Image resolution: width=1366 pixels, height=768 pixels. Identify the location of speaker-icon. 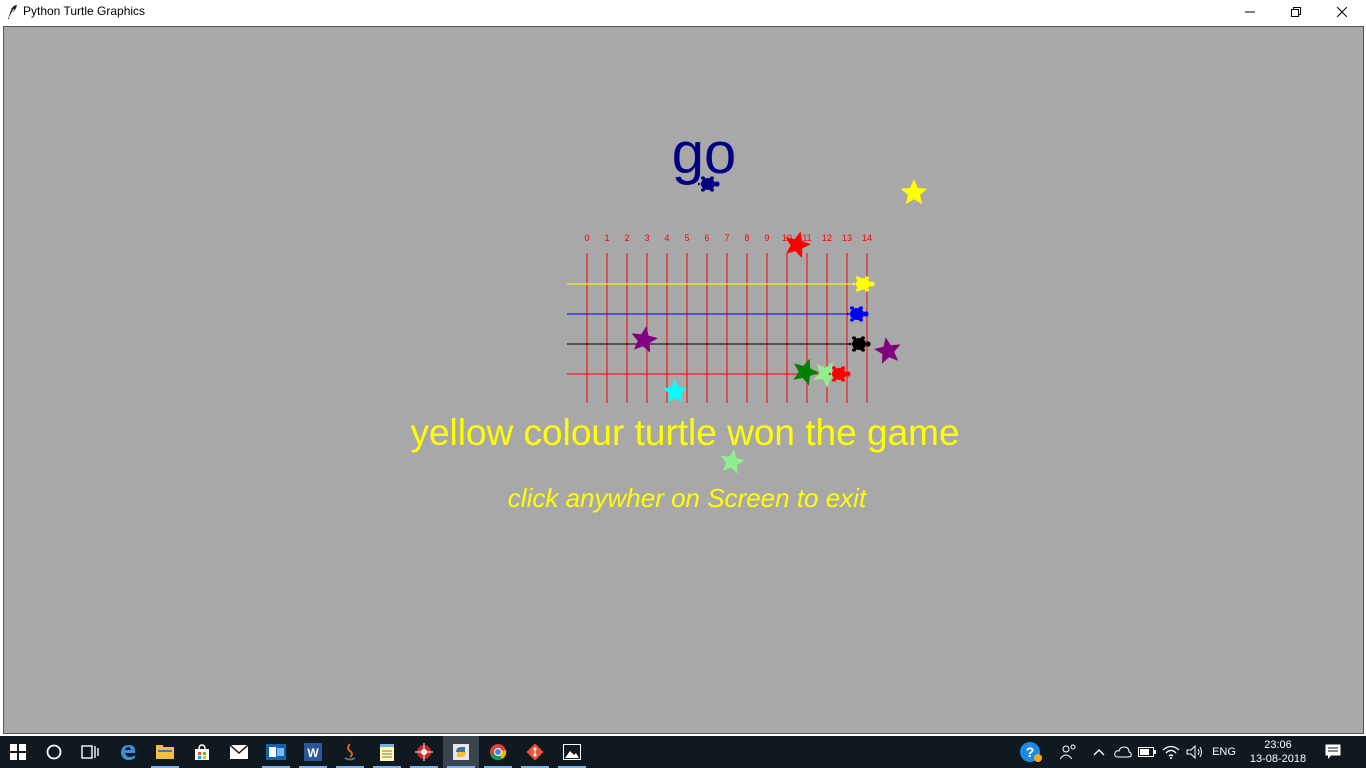
(1194, 752).